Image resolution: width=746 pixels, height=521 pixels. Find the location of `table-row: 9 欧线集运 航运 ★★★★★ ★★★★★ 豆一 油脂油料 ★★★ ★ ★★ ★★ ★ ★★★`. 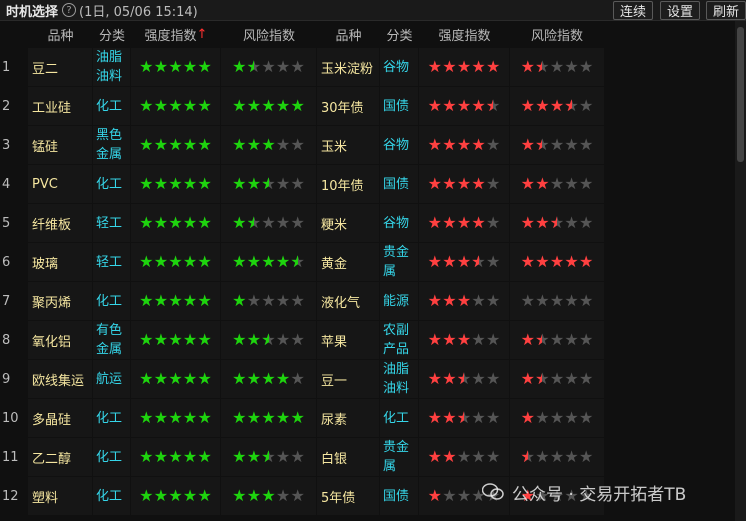

table-row: 9 欧线集运 航运 ★★★★★ ★★★★★ 豆一 油脂油料 ★★★ ★ ★★ ★★ ★ ★★★ is located at coordinates (302, 379).